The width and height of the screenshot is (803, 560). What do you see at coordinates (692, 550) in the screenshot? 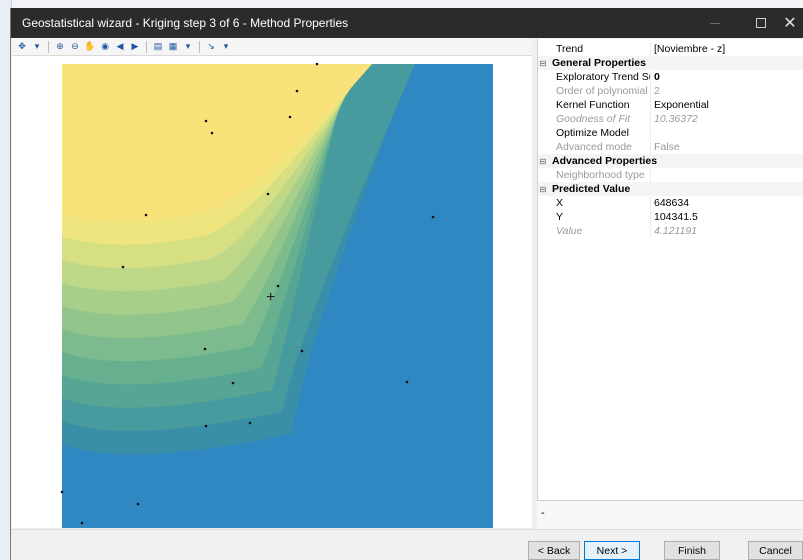
I see `finish-button: Finish` at bounding box center [692, 550].